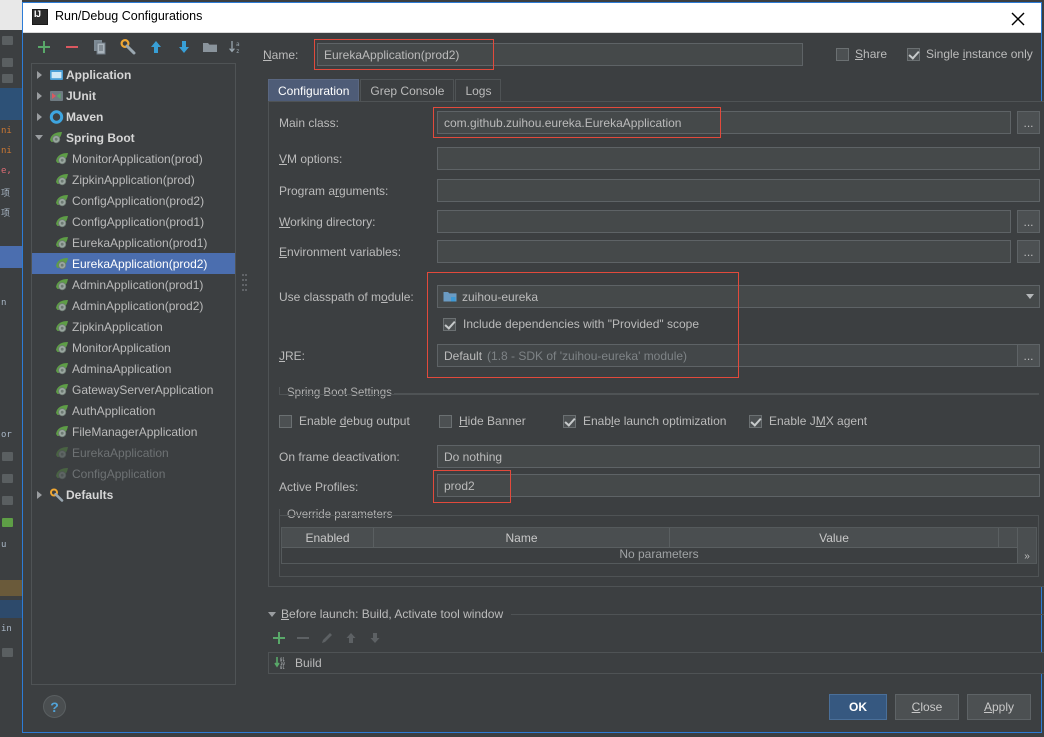 The image size is (1044, 737). What do you see at coordinates (56, 116) in the screenshot?
I see `maven-icon` at bounding box center [56, 116].